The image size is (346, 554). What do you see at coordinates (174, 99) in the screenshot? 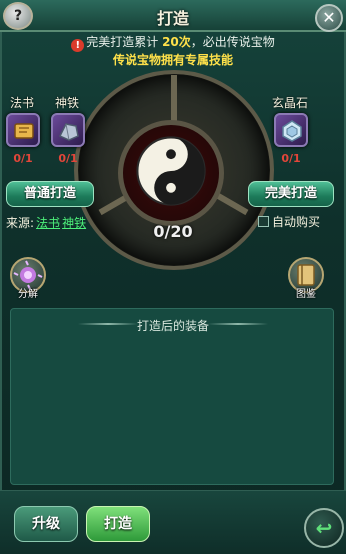
I see `wheel-spoke` at bounding box center [174, 99].